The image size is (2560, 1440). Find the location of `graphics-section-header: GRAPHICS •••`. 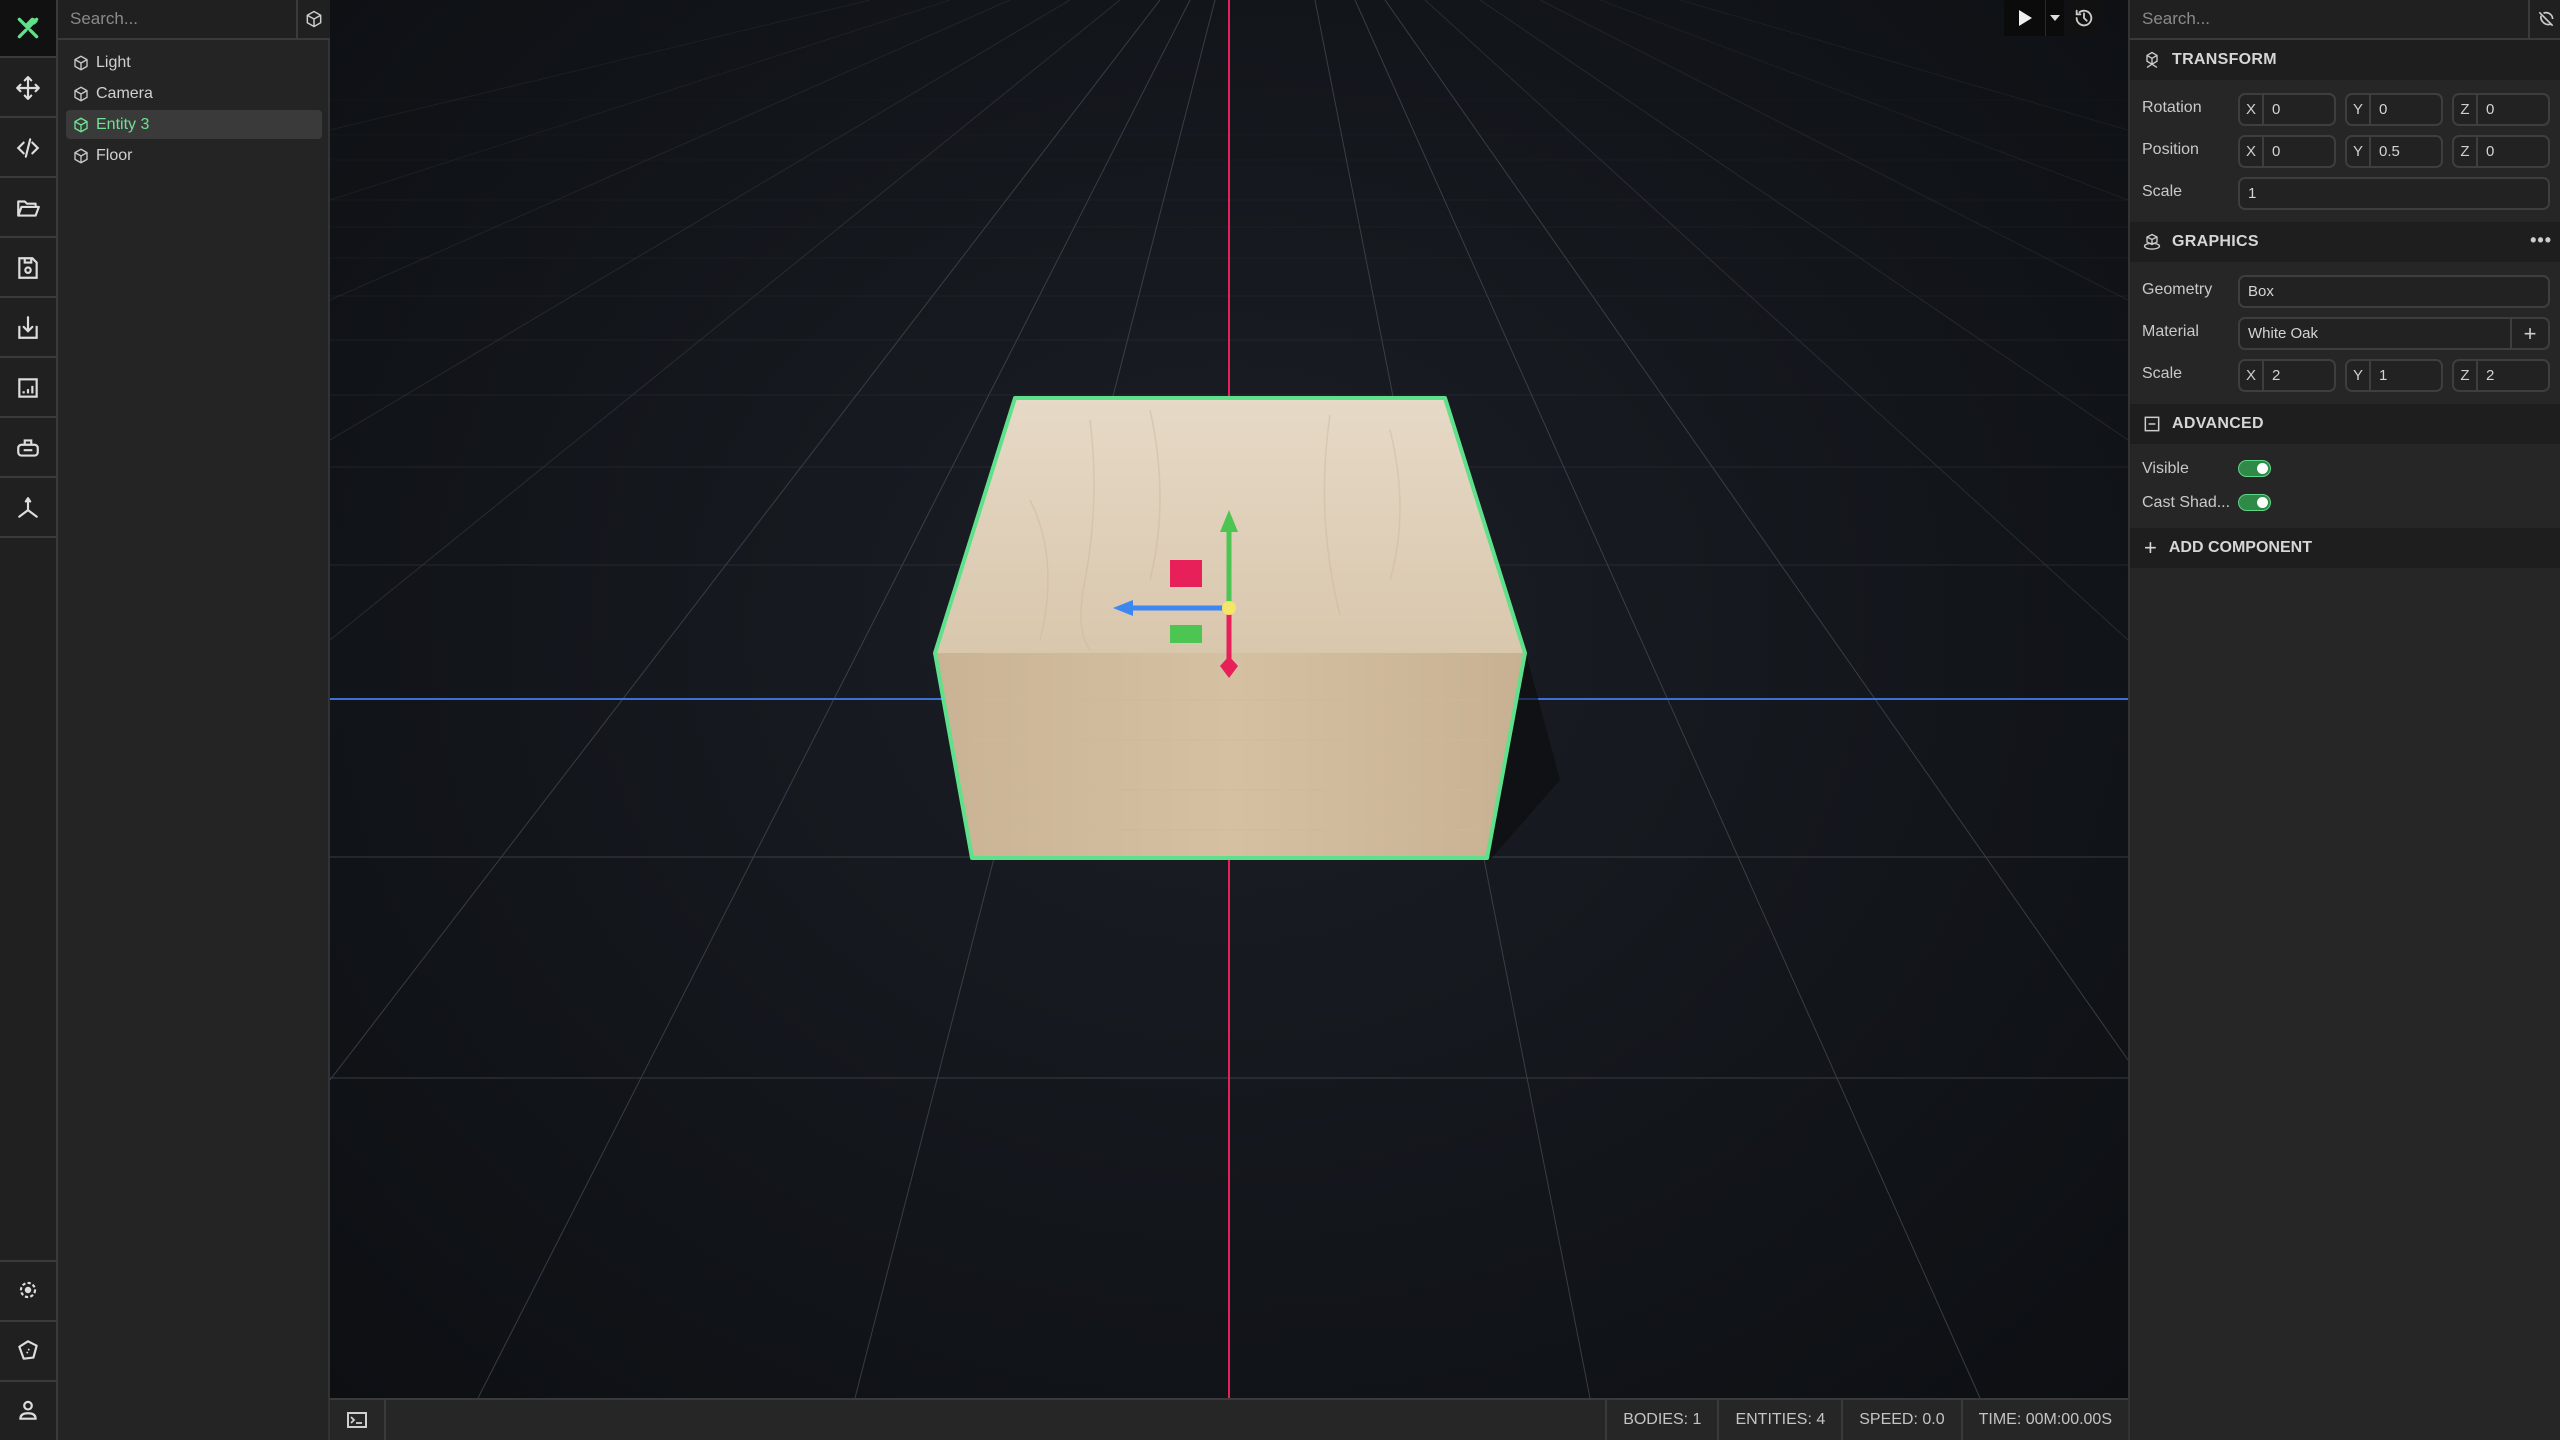

graphics-section-header: GRAPHICS ••• is located at coordinates (2345, 242).